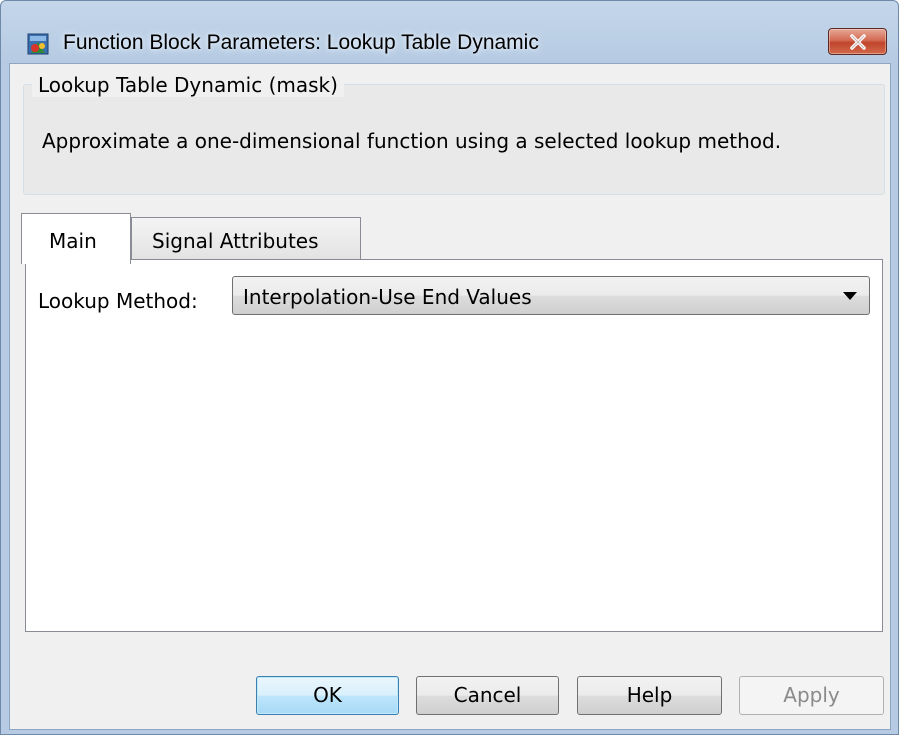 The image size is (899, 735). I want to click on mask-title: Lookup Table Dynamic (mask), so click(188, 85).